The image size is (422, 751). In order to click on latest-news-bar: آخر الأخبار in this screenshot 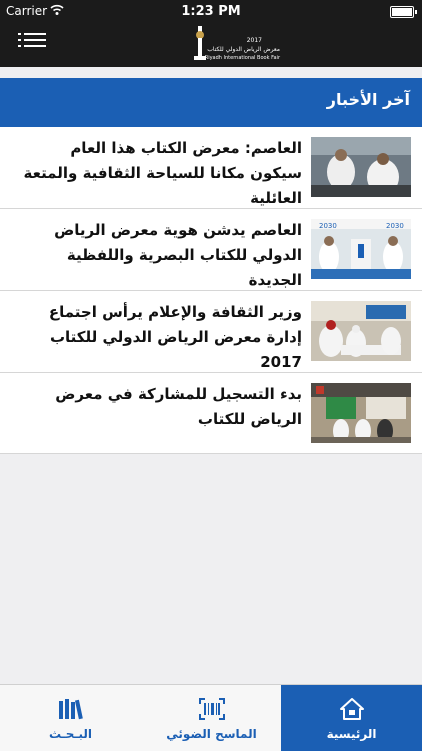, I will do `click(211, 102)`.